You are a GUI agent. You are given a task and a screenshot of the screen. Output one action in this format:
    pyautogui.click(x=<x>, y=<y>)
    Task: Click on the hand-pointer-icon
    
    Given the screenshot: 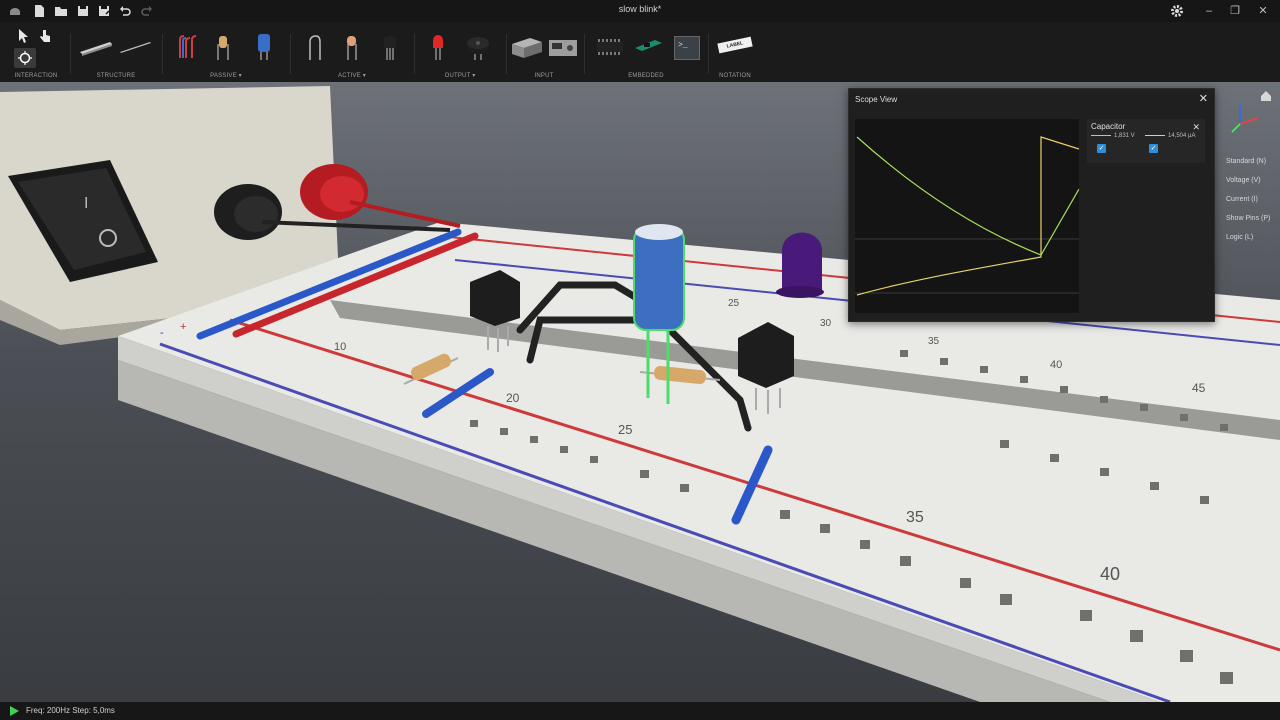 What is the action you would take?
    pyautogui.click(x=45, y=36)
    